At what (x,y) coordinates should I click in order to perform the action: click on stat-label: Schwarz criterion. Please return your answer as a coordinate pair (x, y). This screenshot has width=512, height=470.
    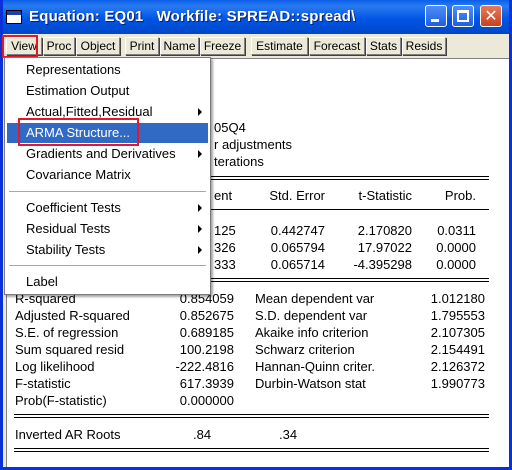
    Looking at the image, I should click on (305, 349).